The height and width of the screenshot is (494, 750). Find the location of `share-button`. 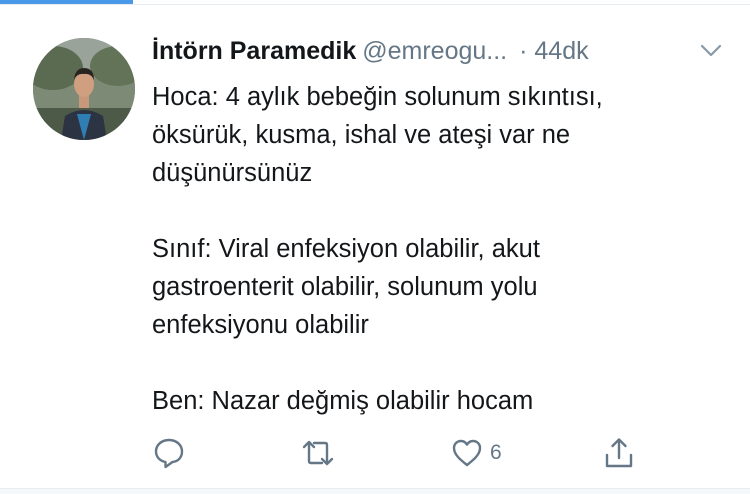

share-button is located at coordinates (619, 453).